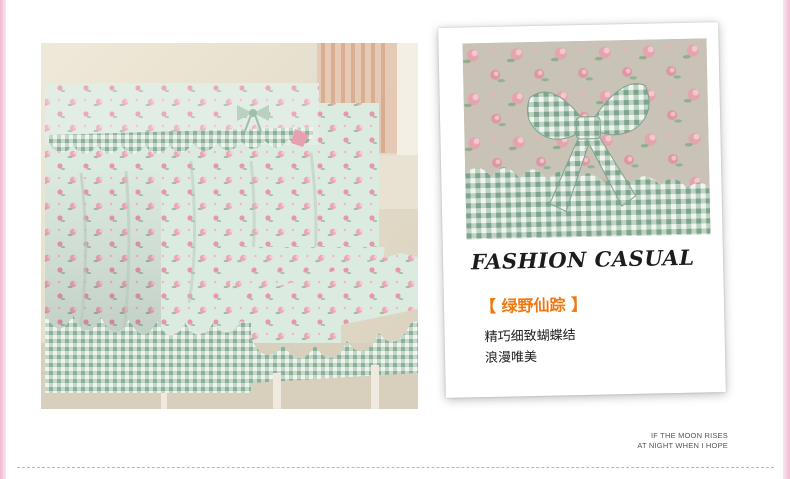 This screenshot has width=790, height=479. What do you see at coordinates (786, 239) in the screenshot?
I see `right-pink-edge` at bounding box center [786, 239].